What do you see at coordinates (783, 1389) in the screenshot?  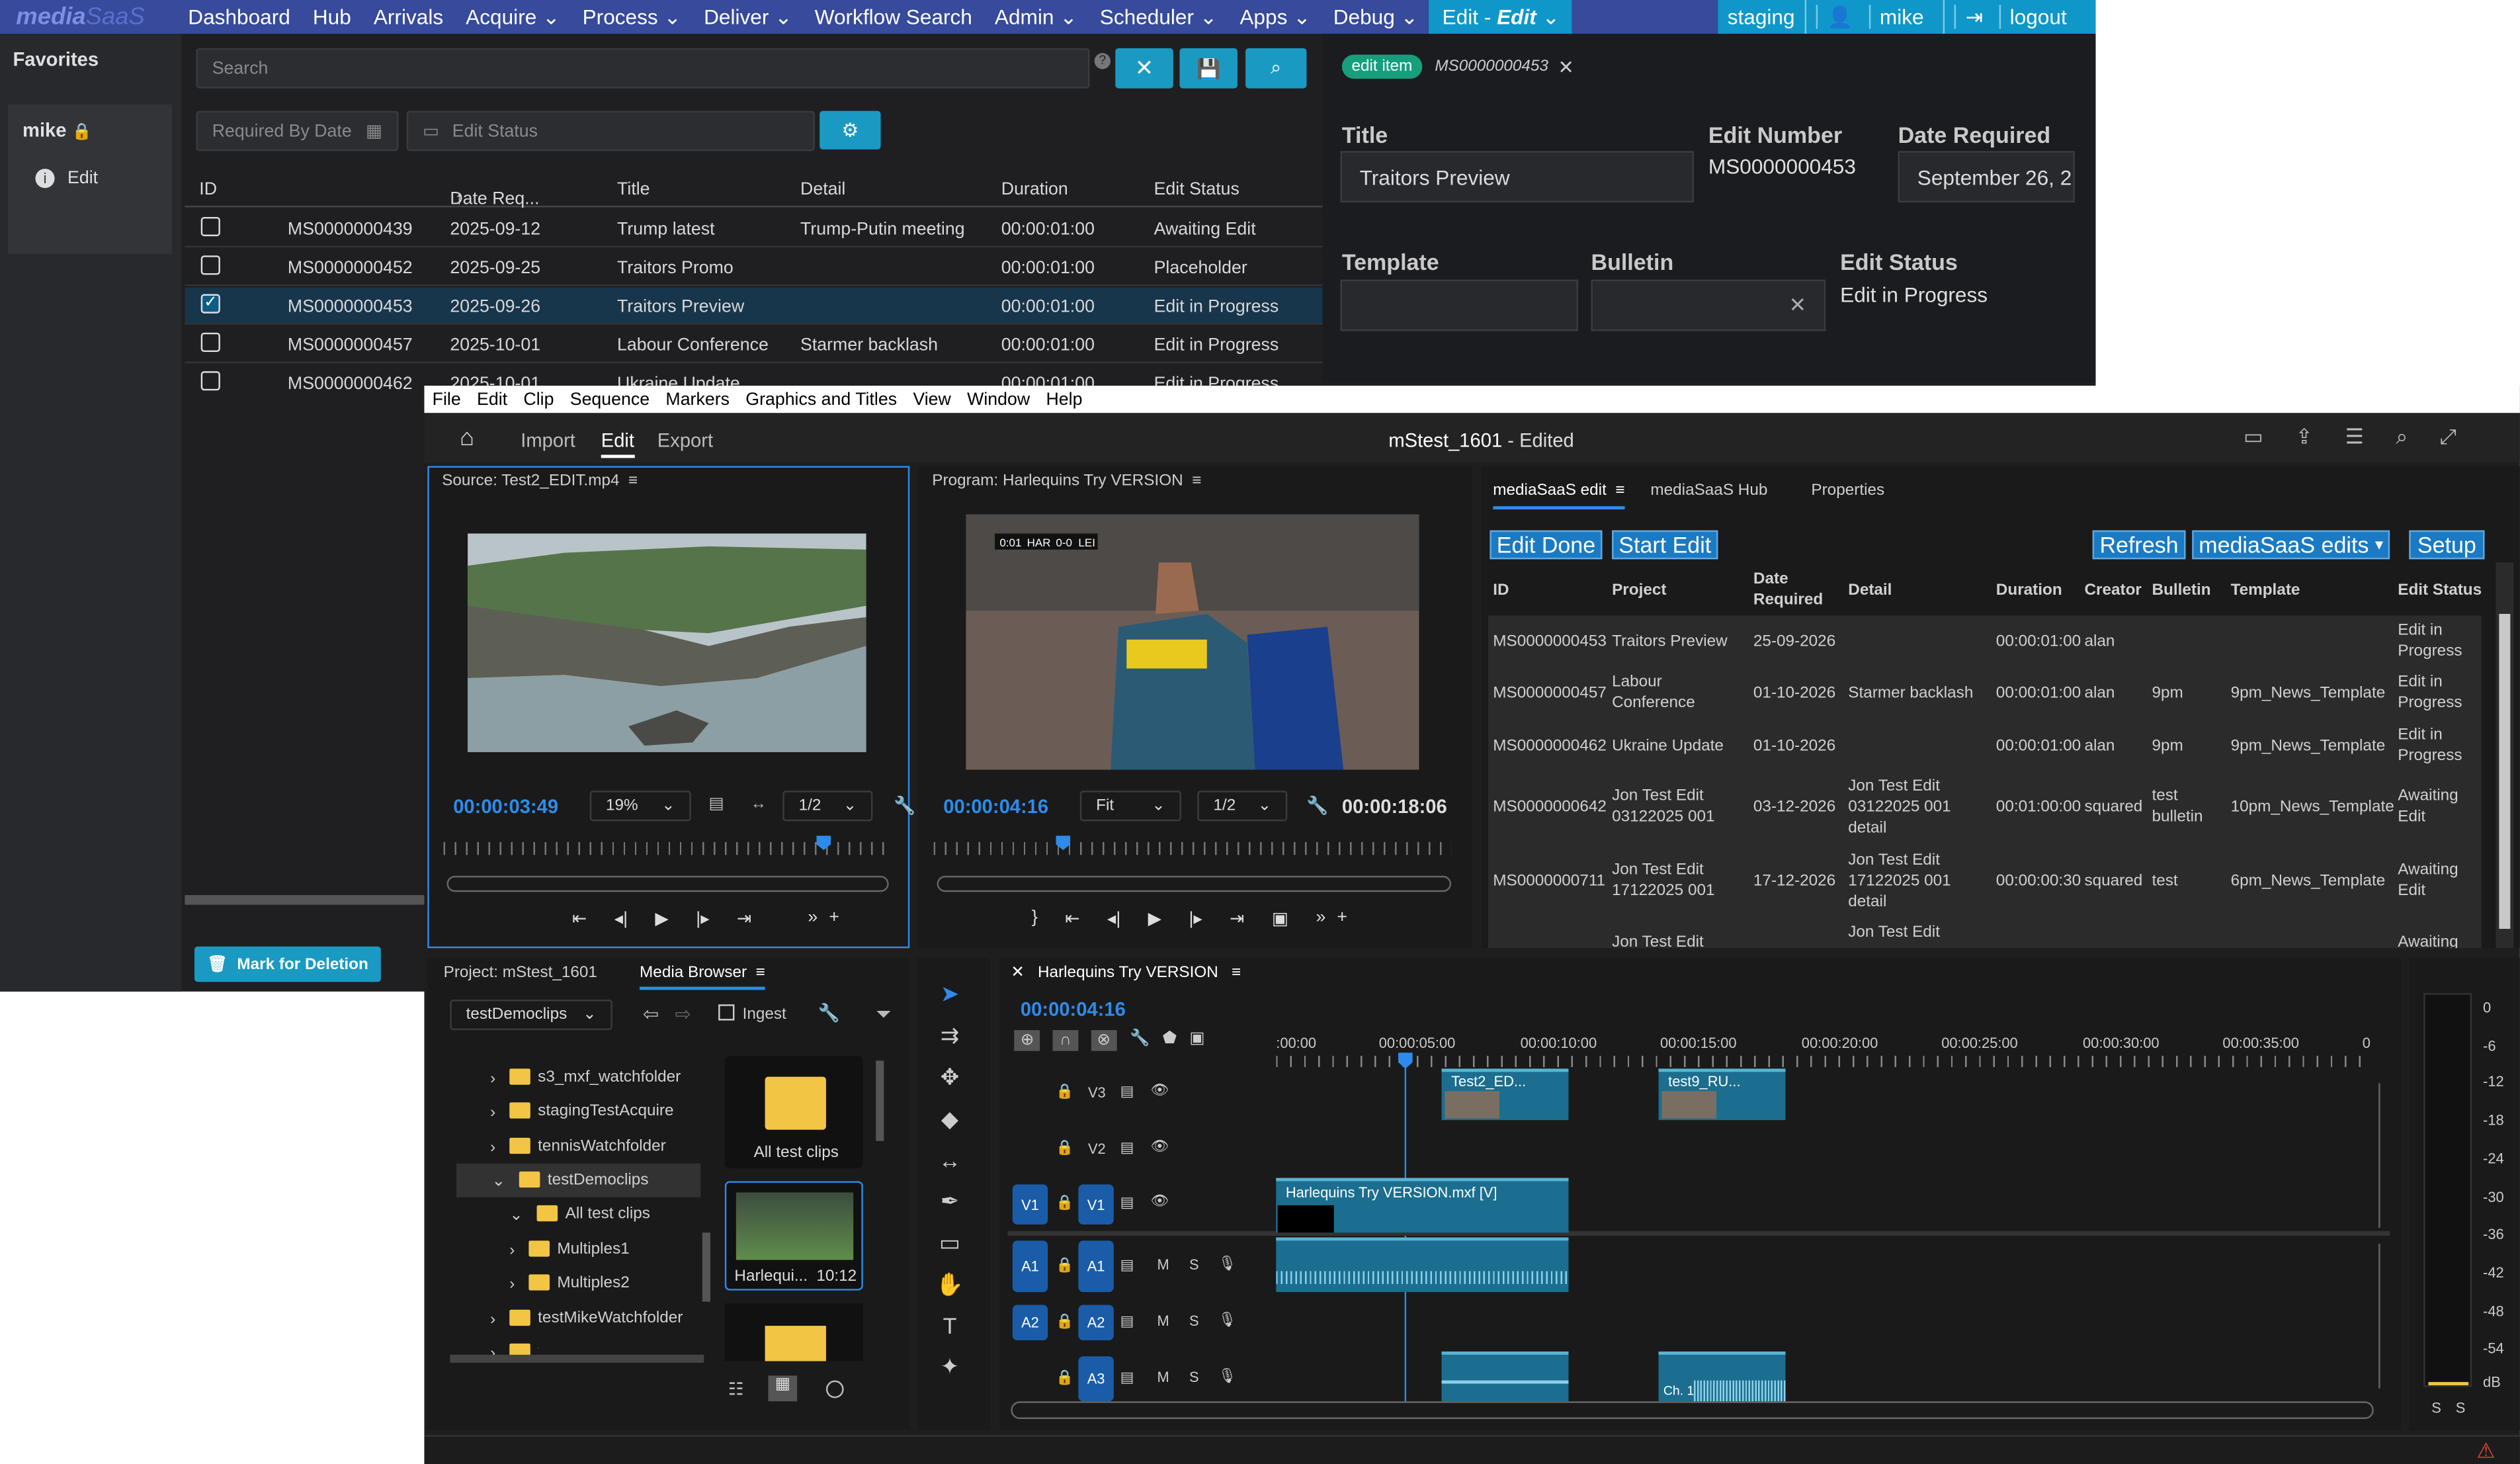 I see `icon-view-icon: ▦` at bounding box center [783, 1389].